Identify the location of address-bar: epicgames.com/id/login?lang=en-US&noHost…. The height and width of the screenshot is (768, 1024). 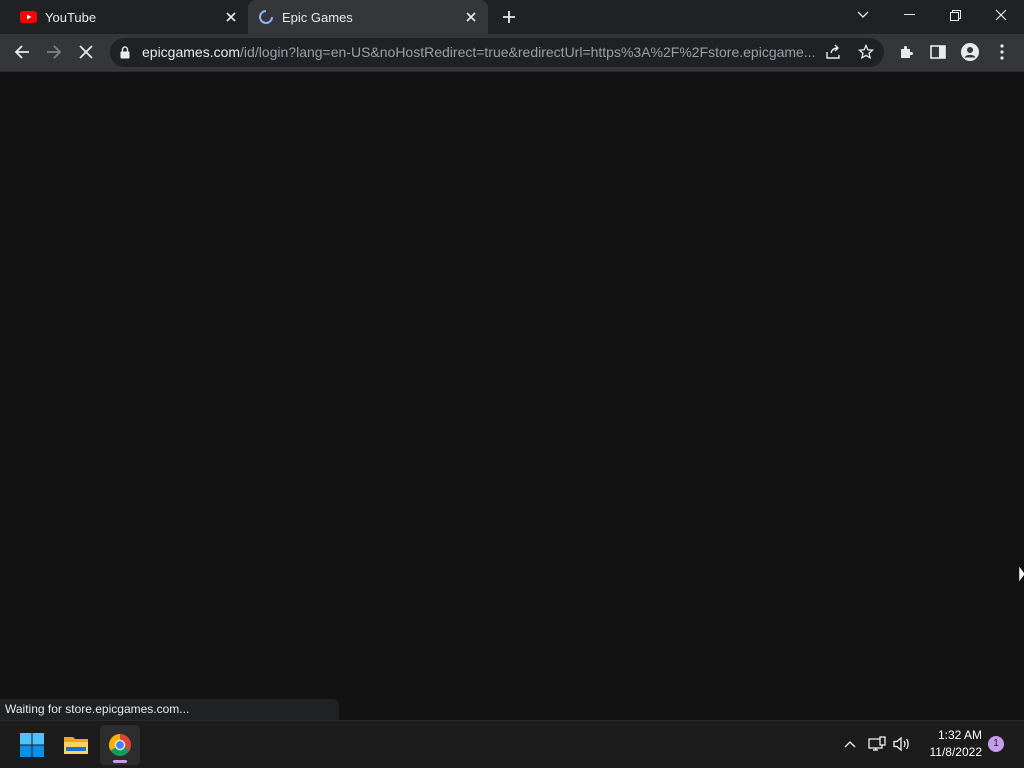
(497, 52).